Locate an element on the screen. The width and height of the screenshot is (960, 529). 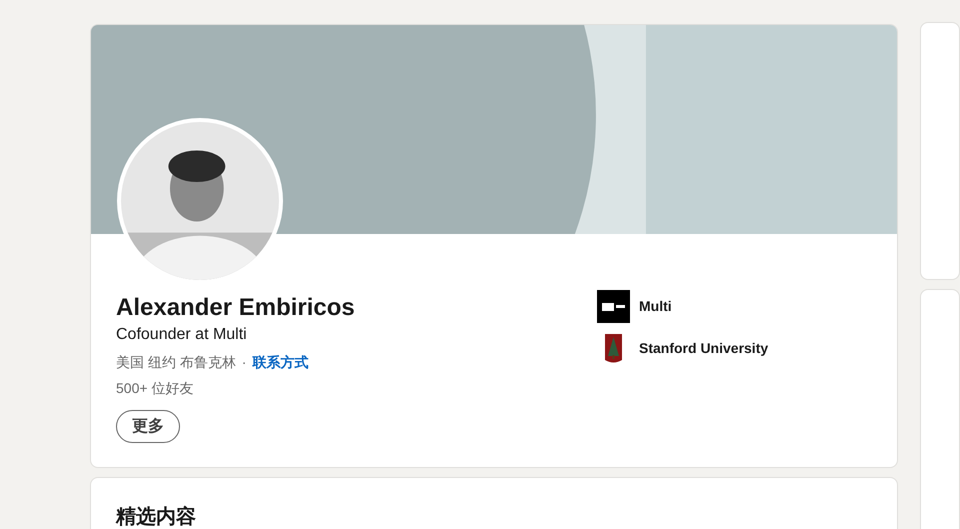
more-button: 更多 is located at coordinates (148, 426).